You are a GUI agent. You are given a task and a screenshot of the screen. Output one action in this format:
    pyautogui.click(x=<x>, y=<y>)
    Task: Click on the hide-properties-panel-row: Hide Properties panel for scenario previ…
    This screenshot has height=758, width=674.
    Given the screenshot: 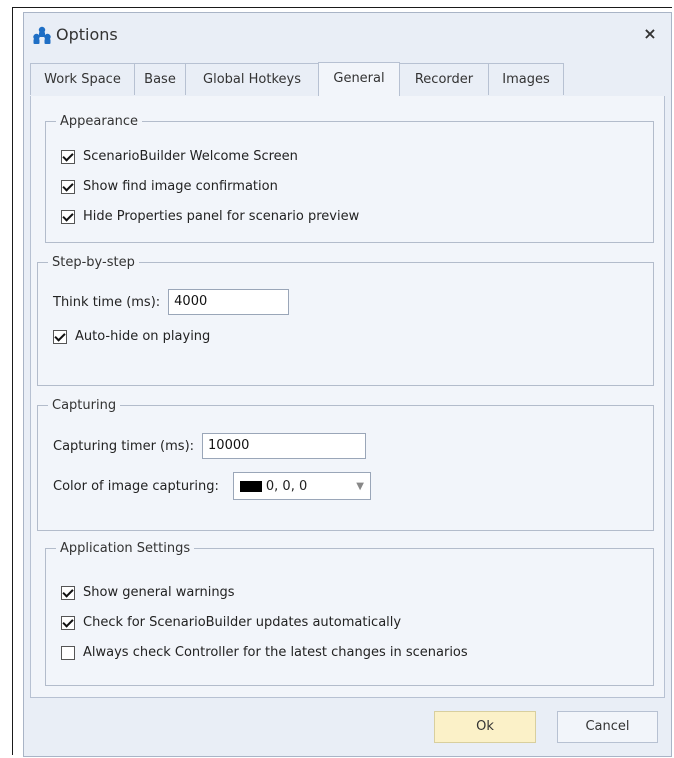 What is the action you would take?
    pyautogui.click(x=210, y=216)
    